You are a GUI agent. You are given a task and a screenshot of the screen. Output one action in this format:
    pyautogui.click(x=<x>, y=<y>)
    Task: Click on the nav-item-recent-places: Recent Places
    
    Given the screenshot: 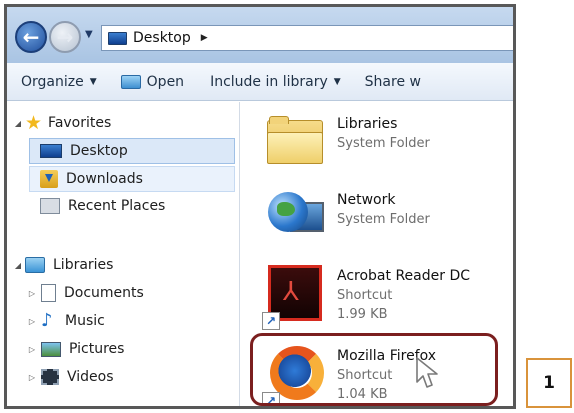 What is the action you would take?
    pyautogui.click(x=102, y=206)
    